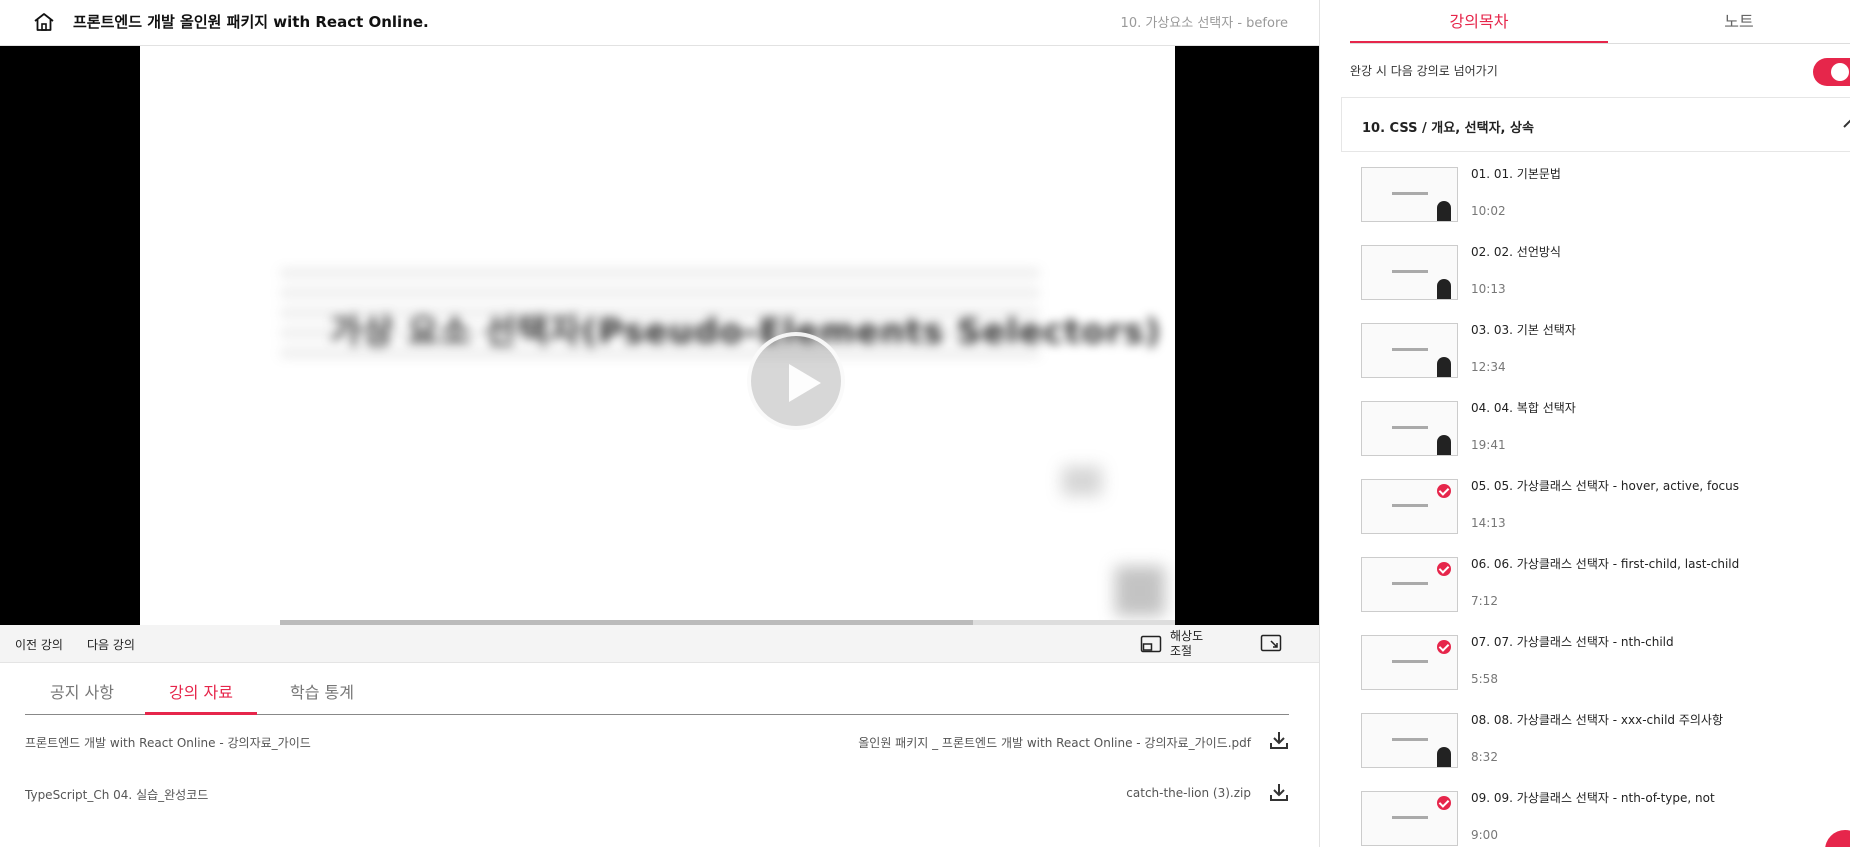  I want to click on lesson-duration: 10:13, so click(1488, 289).